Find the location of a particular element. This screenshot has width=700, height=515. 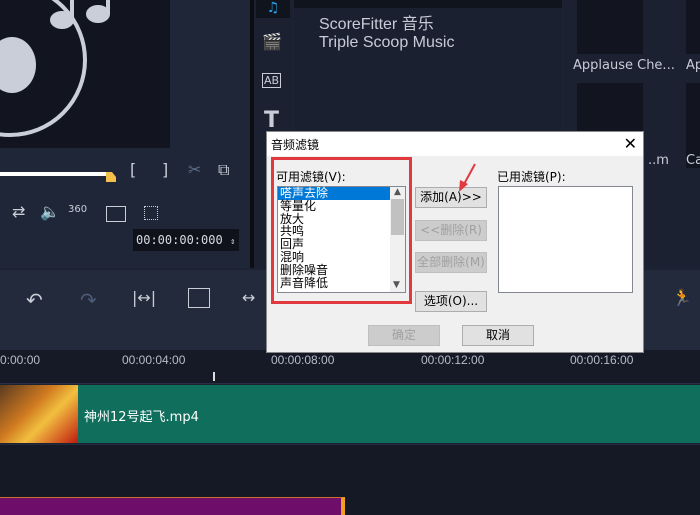

preview-screen is located at coordinates (85, 74).